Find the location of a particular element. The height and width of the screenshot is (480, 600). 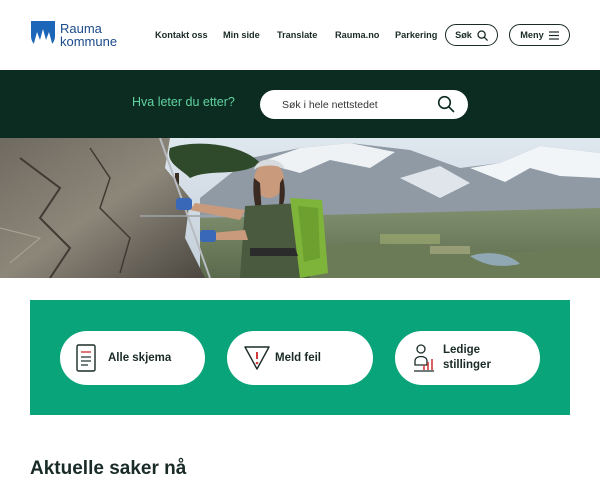

search-heading: Hva leter du etter? is located at coordinates (183, 102).